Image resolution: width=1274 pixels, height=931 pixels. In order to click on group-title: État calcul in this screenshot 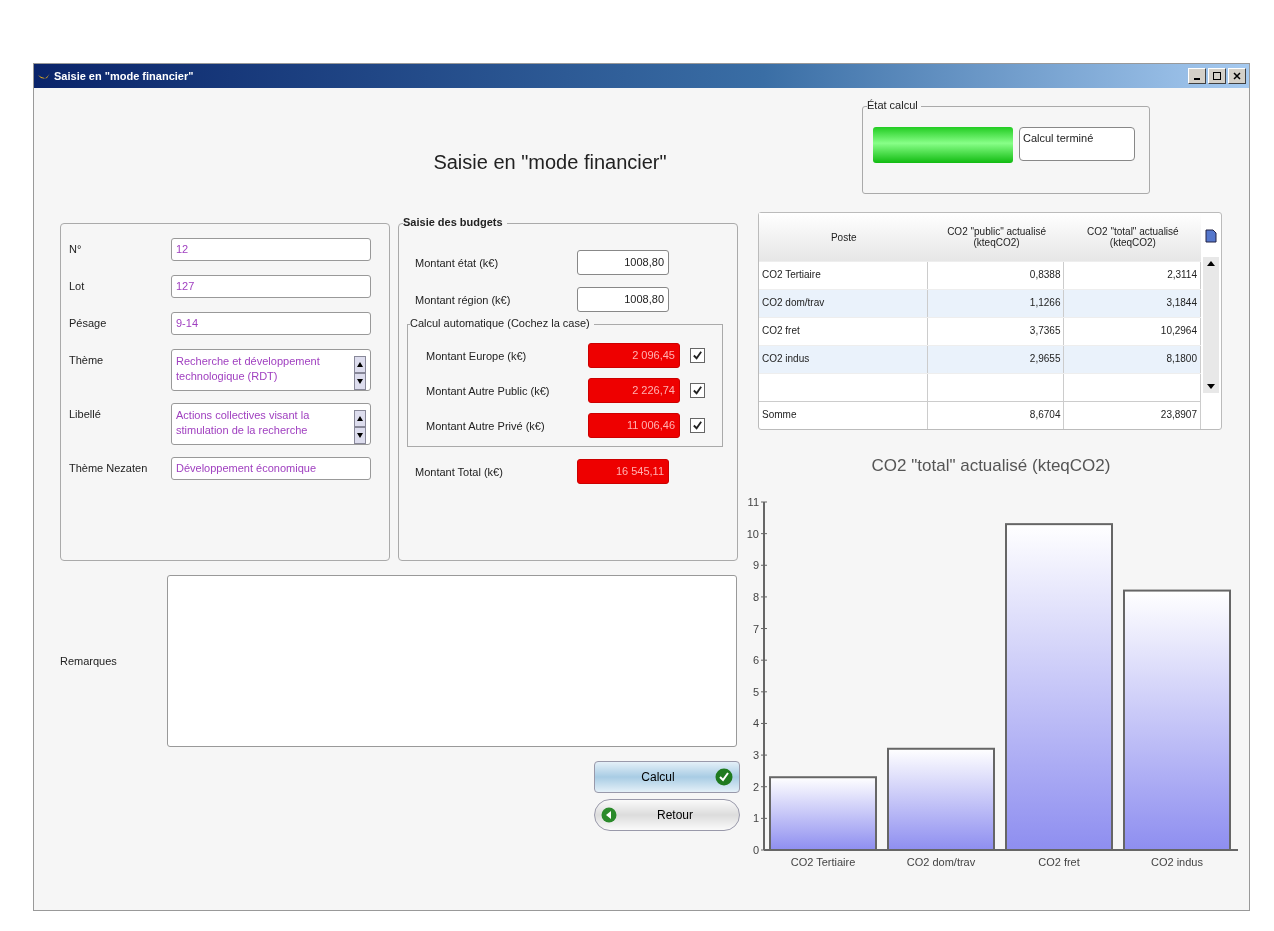, I will do `click(894, 105)`.